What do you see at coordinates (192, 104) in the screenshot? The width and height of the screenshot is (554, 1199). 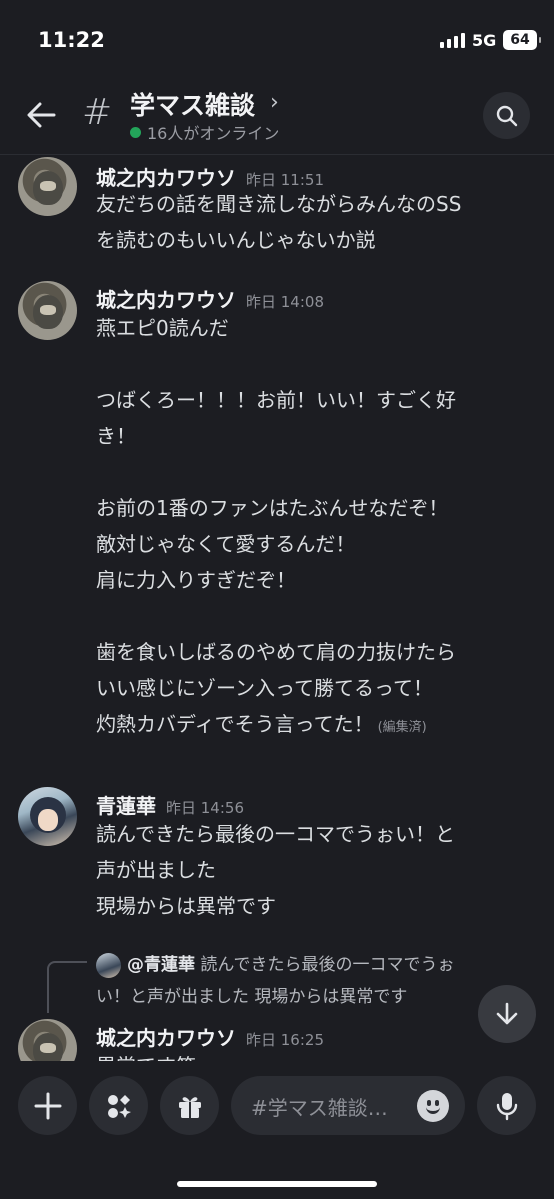 I see `channel-title: 学マス雑談` at bounding box center [192, 104].